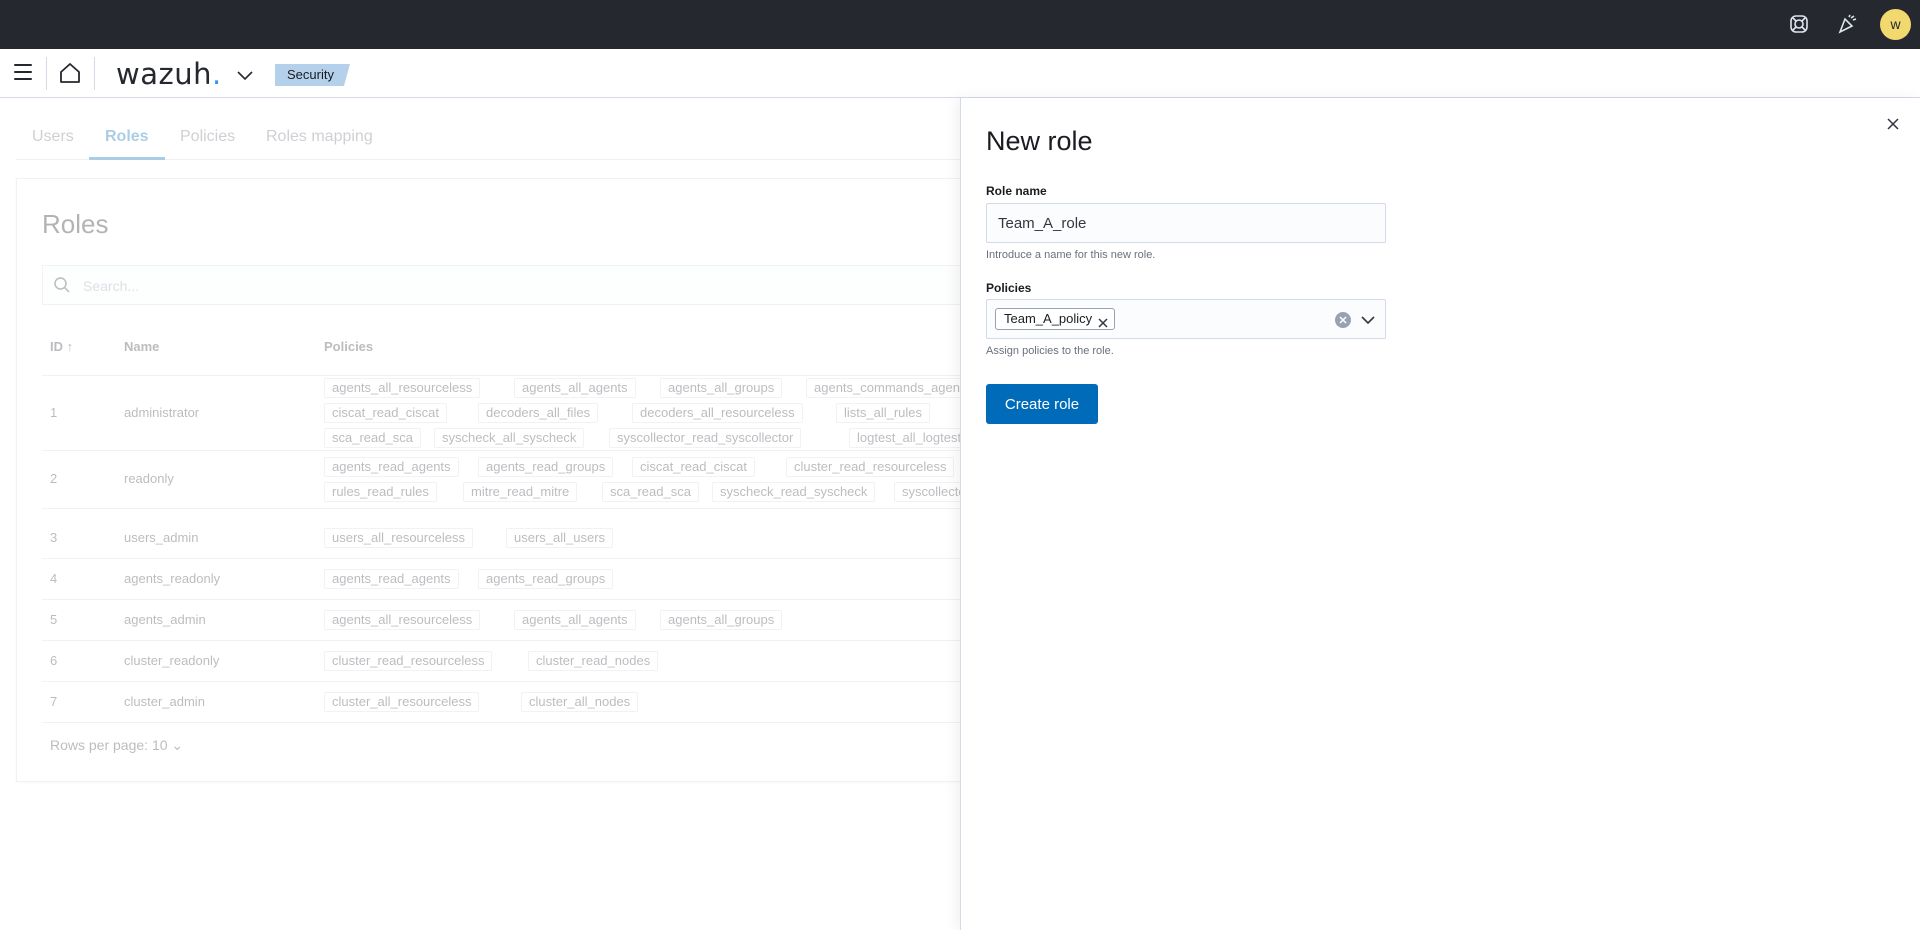  Describe the element at coordinates (172, 578) in the screenshot. I see `role-name: agents_readonly` at that location.